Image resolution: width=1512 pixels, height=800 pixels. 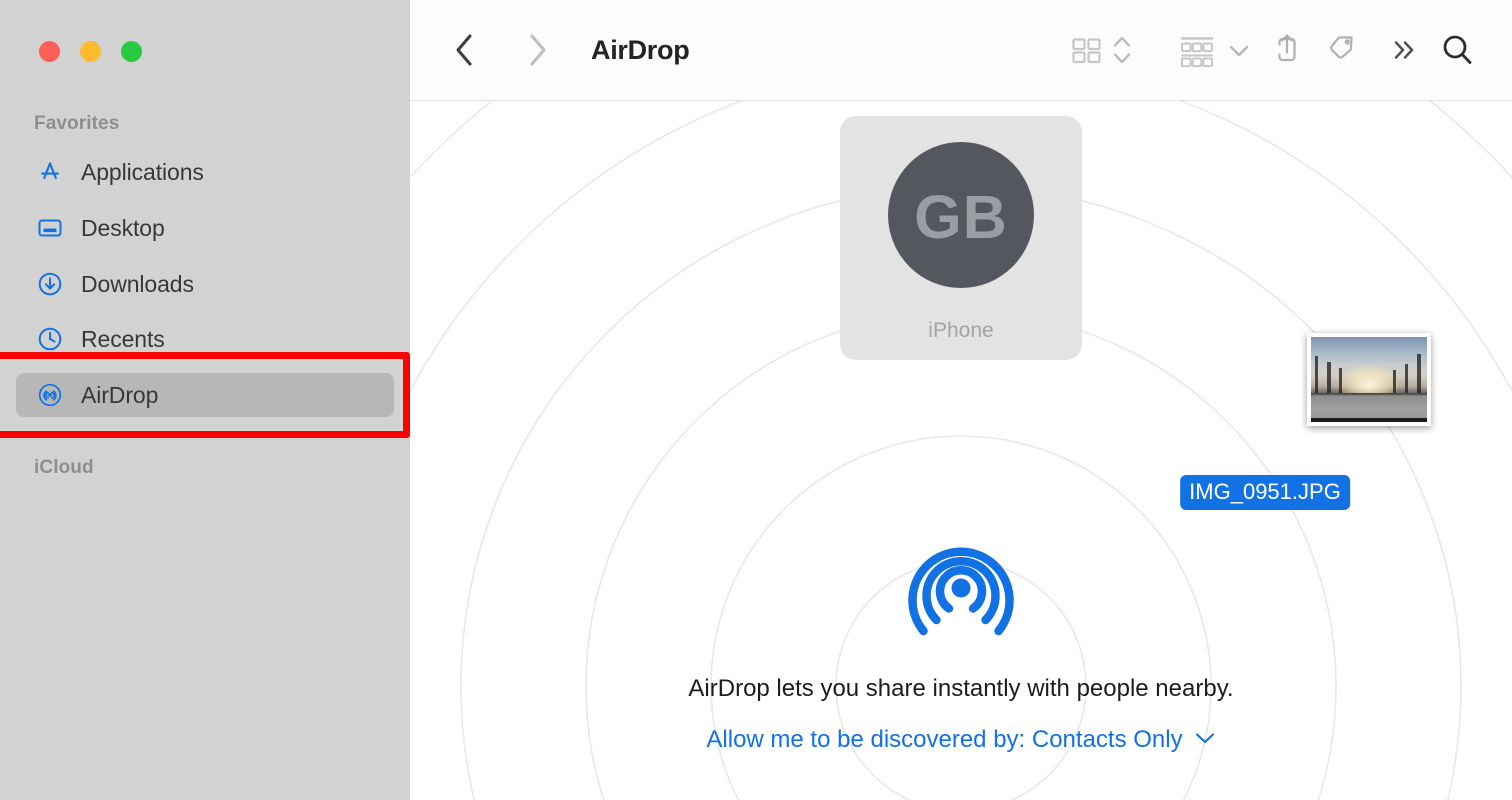 What do you see at coordinates (205, 172) in the screenshot?
I see `sidebar-item-applications: Applications` at bounding box center [205, 172].